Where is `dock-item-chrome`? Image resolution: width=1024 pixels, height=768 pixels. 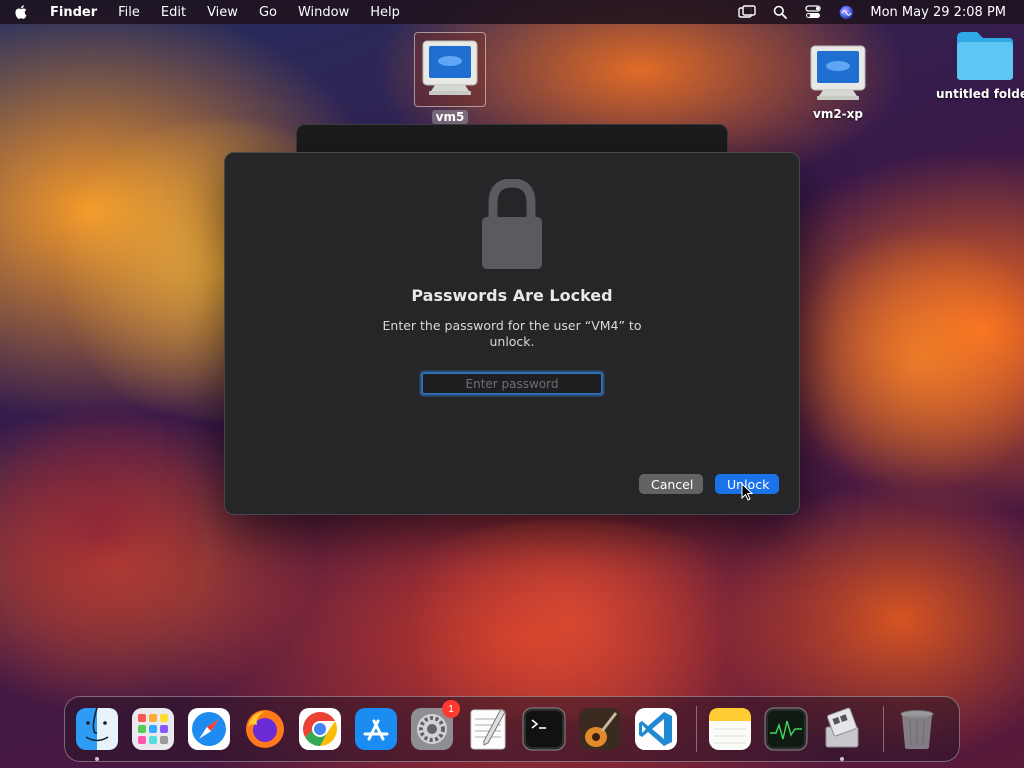 dock-item-chrome is located at coordinates (320, 729).